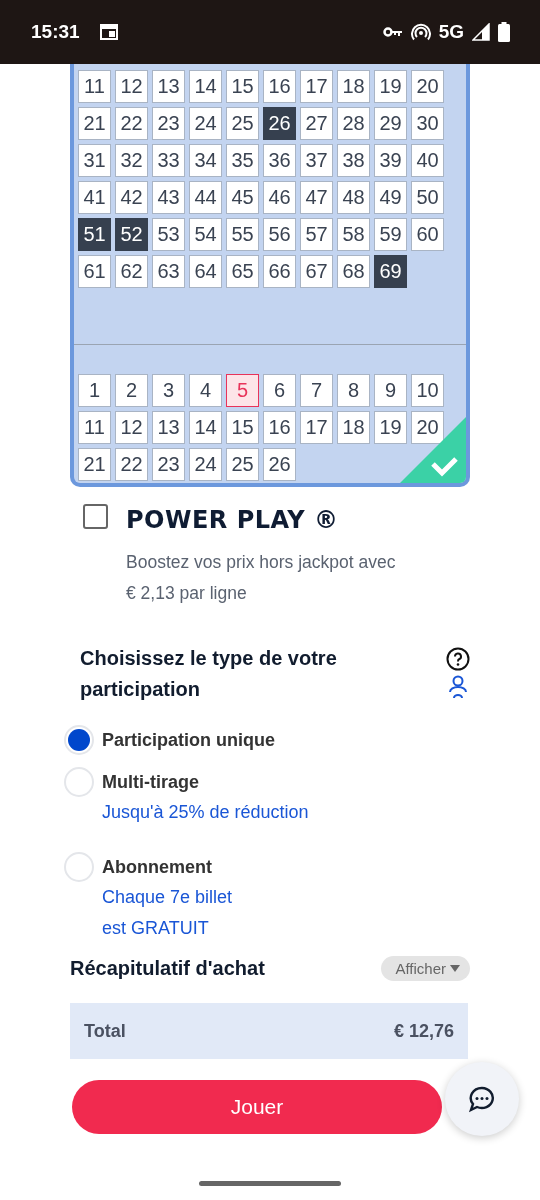 The width and height of the screenshot is (540, 1200). I want to click on number-cell: 48, so click(353, 197).